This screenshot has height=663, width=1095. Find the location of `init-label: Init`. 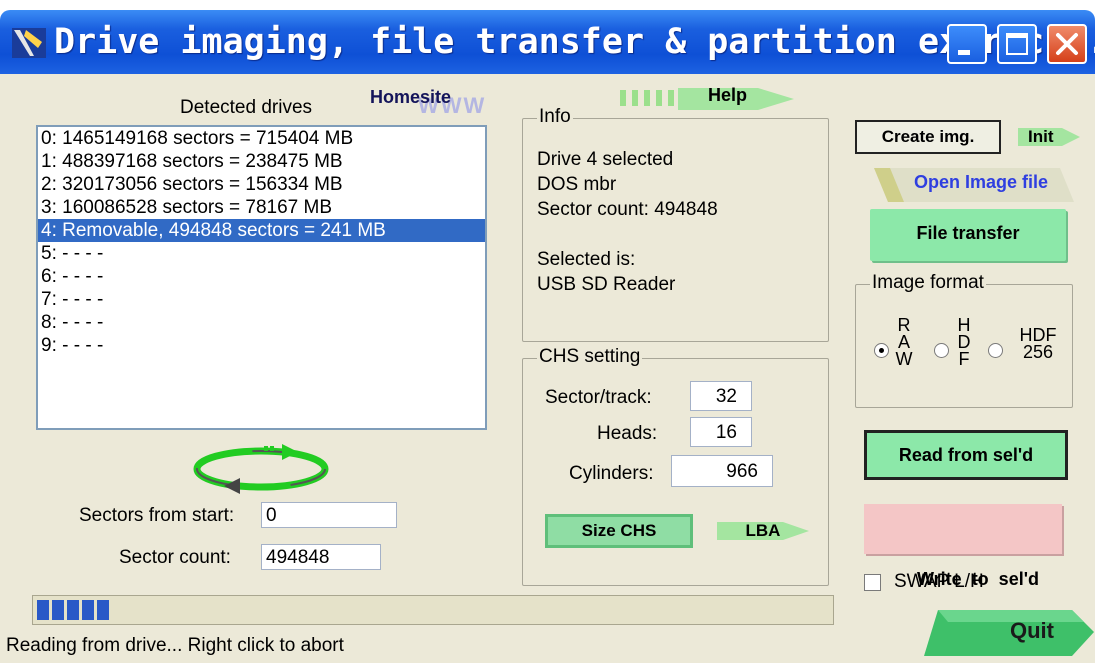

init-label: Init is located at coordinates (1041, 136).